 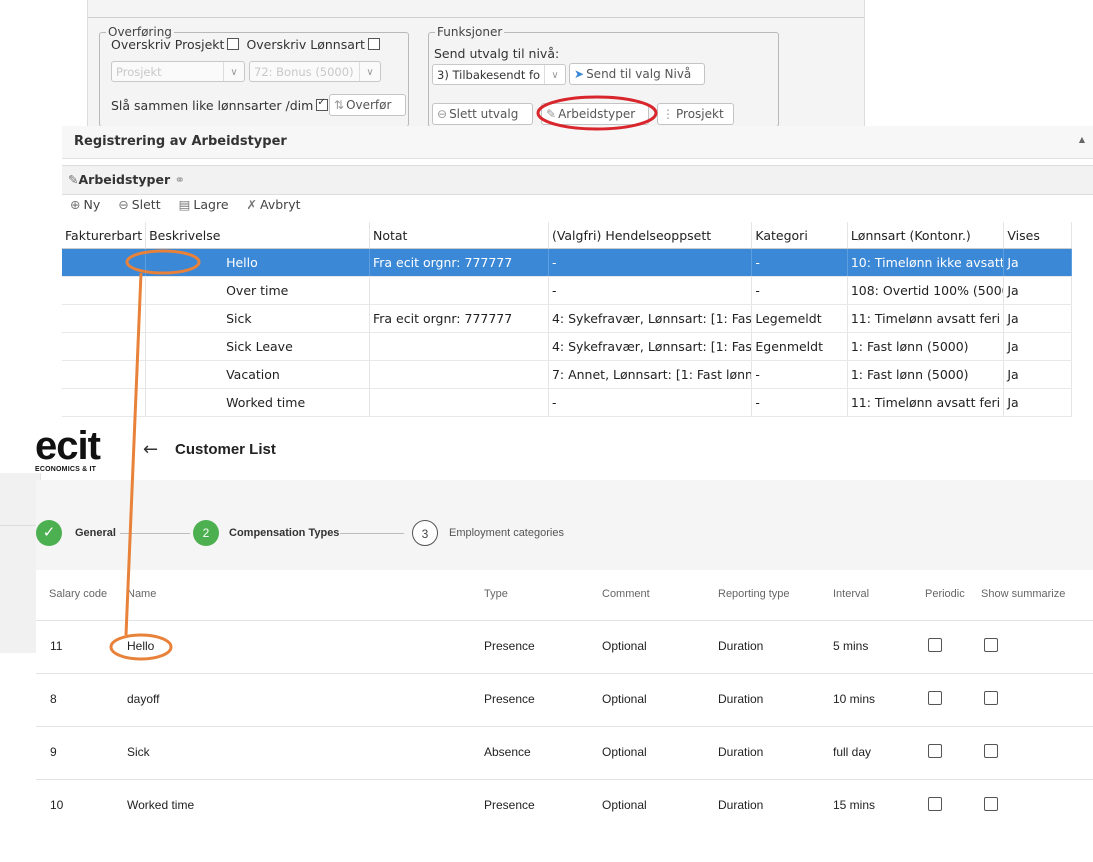 I want to click on sla-sammen-checkbox, so click(x=322, y=104).